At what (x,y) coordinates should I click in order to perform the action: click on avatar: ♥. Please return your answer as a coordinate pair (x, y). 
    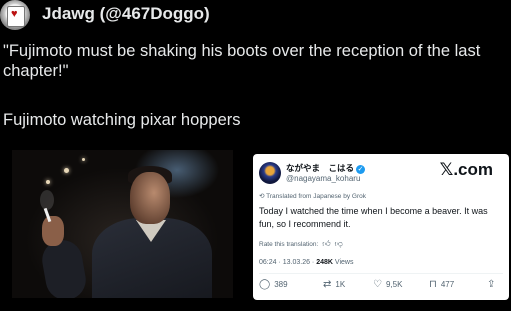
    Looking at the image, I should click on (15, 15).